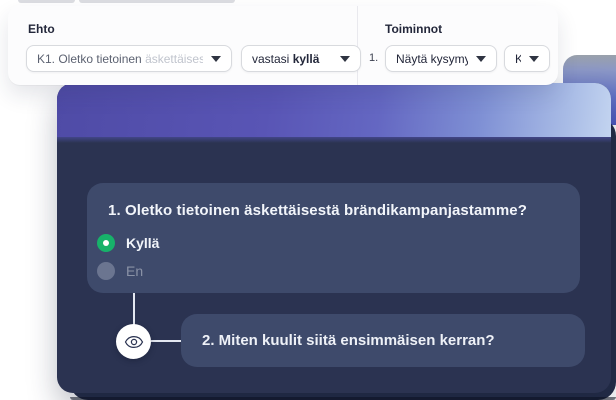  I want to click on action-index: 1., so click(374, 58).